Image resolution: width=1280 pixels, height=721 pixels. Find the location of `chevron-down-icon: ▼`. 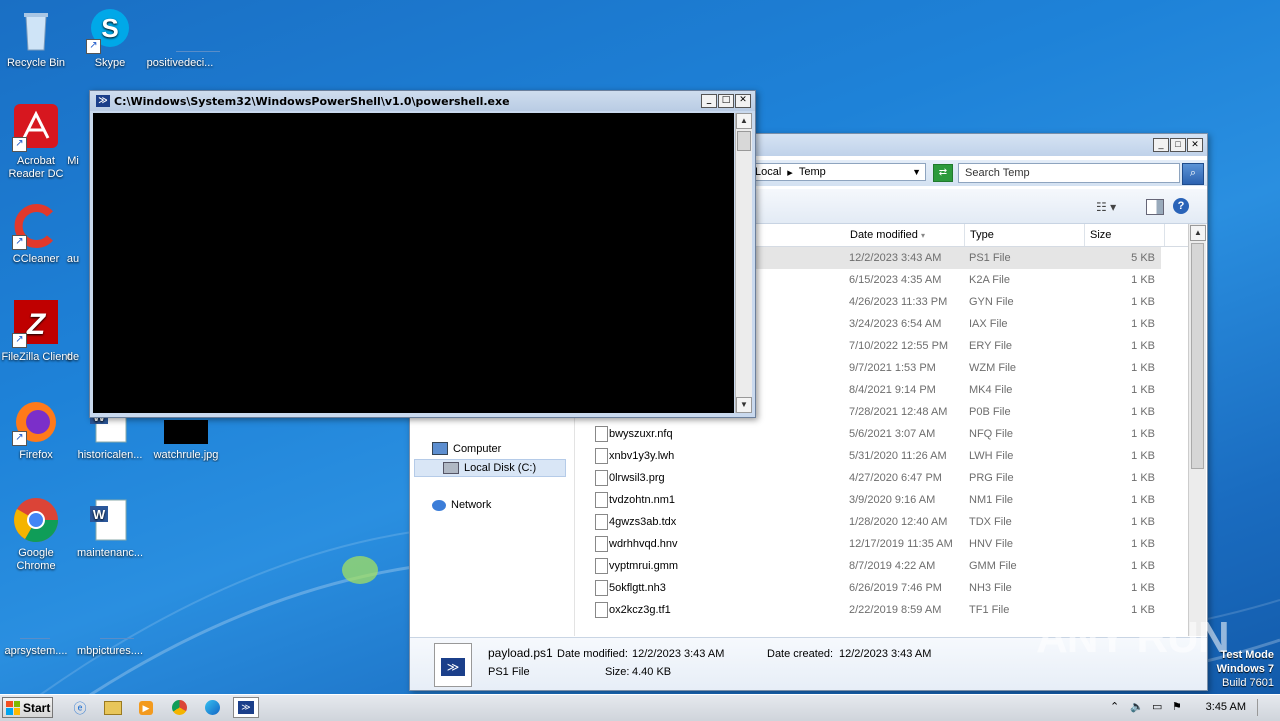

chevron-down-icon: ▼ is located at coordinates (916, 172).